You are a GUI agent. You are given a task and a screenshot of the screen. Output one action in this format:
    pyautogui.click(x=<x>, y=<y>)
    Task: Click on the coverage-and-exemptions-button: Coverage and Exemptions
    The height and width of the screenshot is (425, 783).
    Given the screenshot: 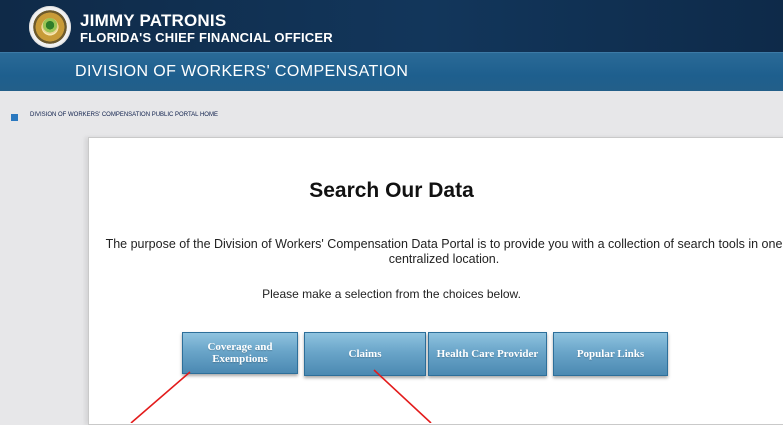 What is the action you would take?
    pyautogui.click(x=240, y=353)
    